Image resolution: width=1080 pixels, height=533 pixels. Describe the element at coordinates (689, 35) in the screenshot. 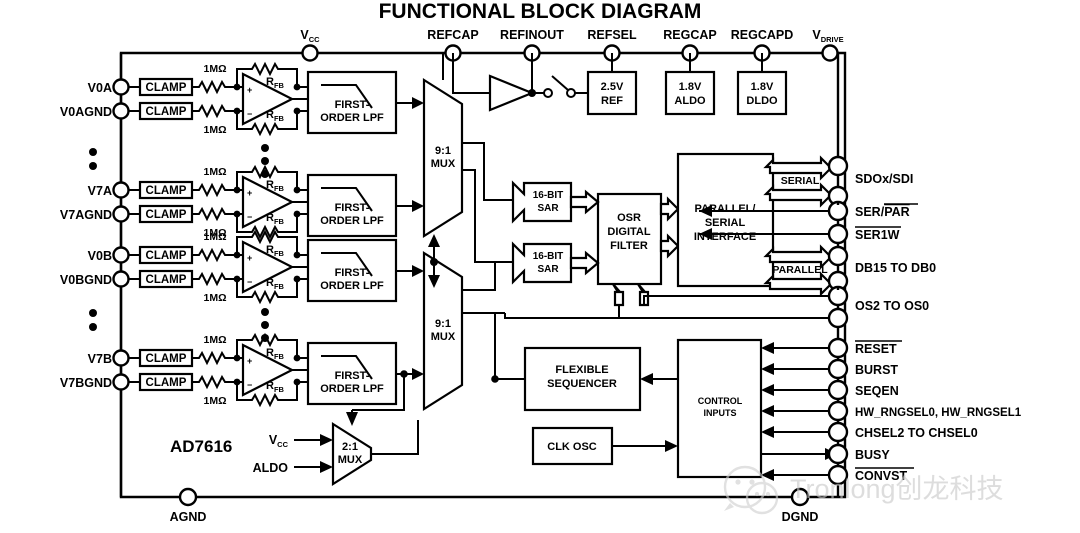

I see `pin-label-regcap: REGCAP` at that location.